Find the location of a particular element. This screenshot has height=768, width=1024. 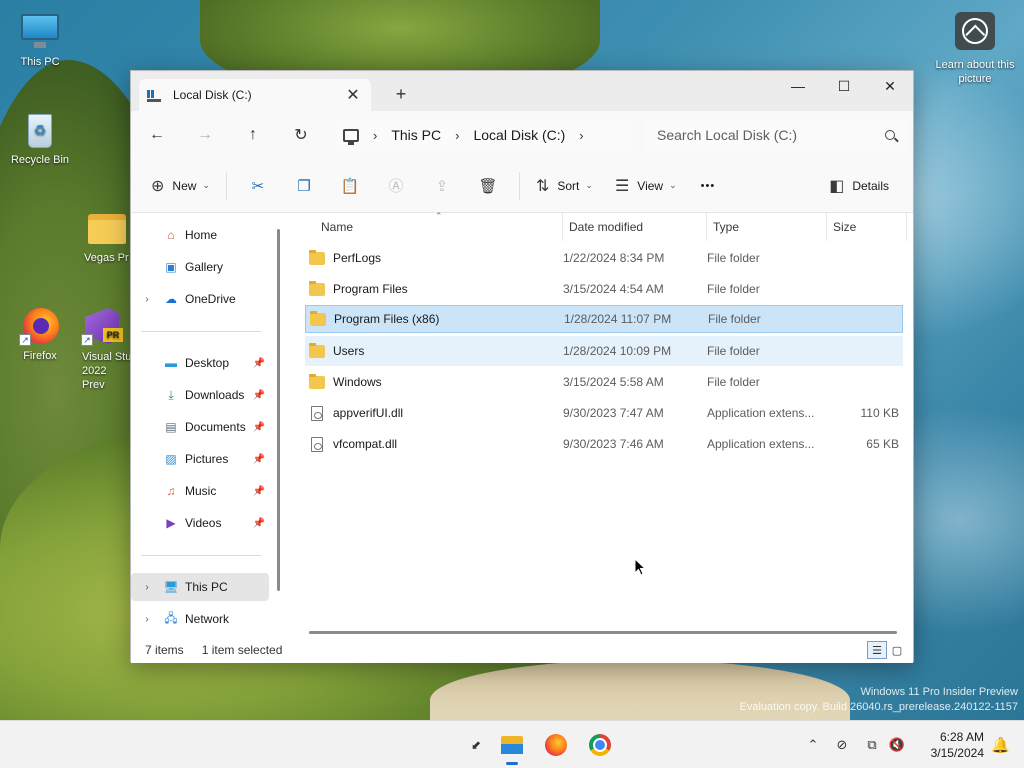

details-view-icon: ☰ is located at coordinates (877, 650).